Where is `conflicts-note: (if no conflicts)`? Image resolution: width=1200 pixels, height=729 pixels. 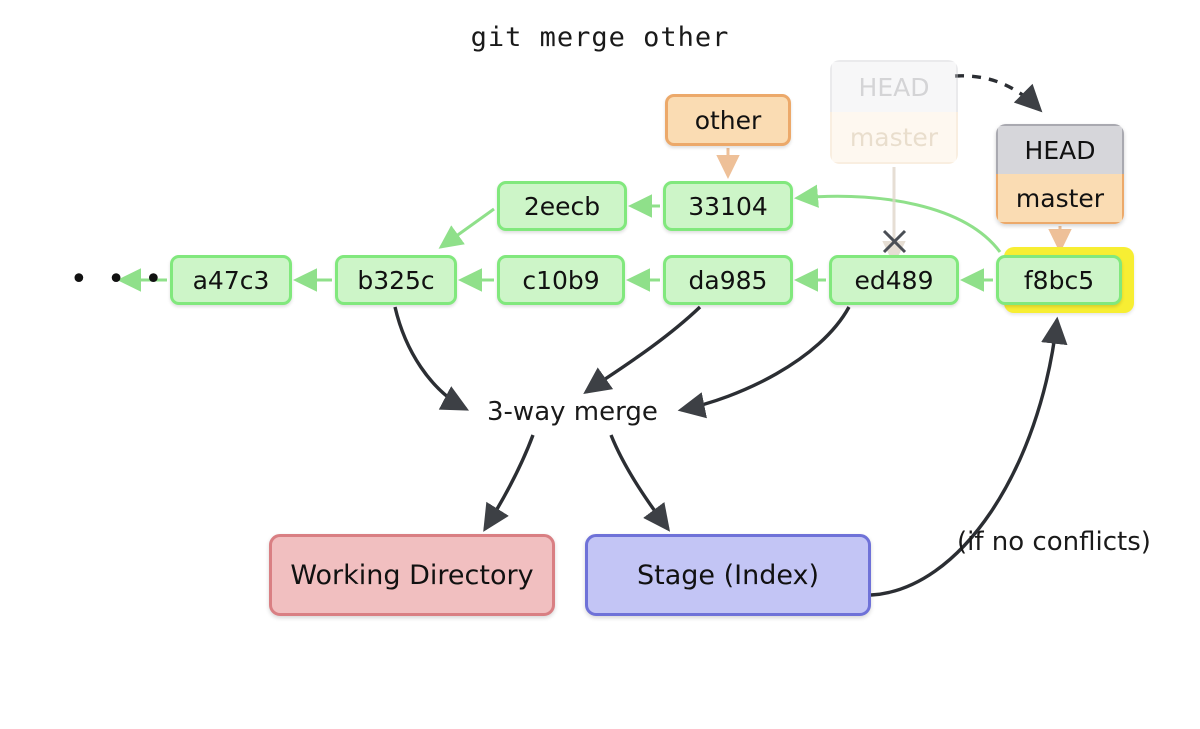
conflicts-note: (if no conflicts) is located at coordinates (1054, 542).